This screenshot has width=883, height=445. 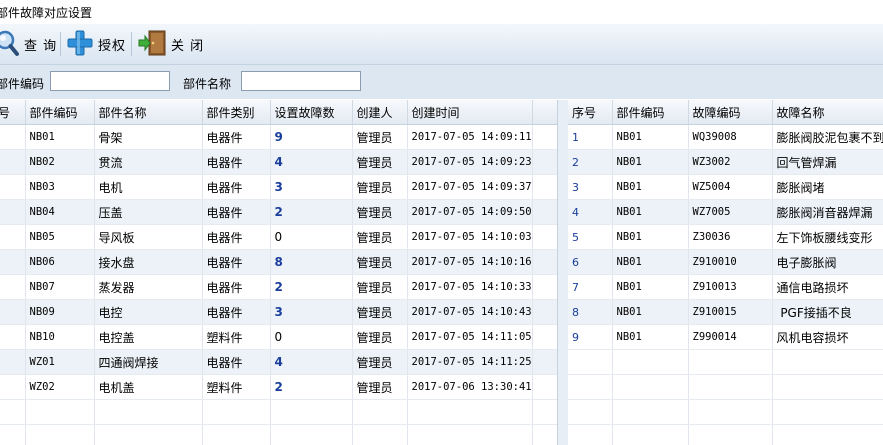 What do you see at coordinates (725, 212) in the screenshot?
I see `table-row: 4 NB01 WZ7005 膨胀阀消音器焊漏` at bounding box center [725, 212].